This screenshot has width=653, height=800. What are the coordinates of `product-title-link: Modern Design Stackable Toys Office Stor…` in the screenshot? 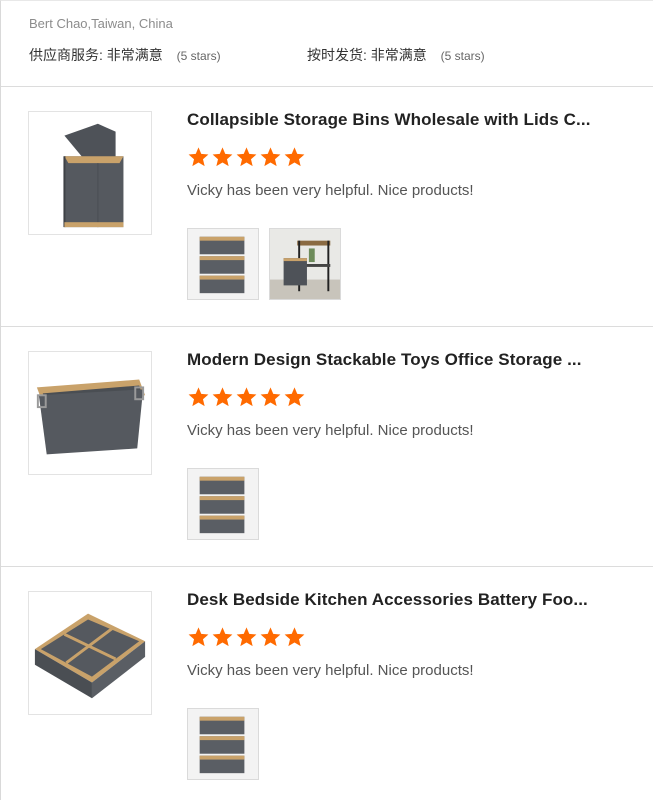 It's located at (407, 360).